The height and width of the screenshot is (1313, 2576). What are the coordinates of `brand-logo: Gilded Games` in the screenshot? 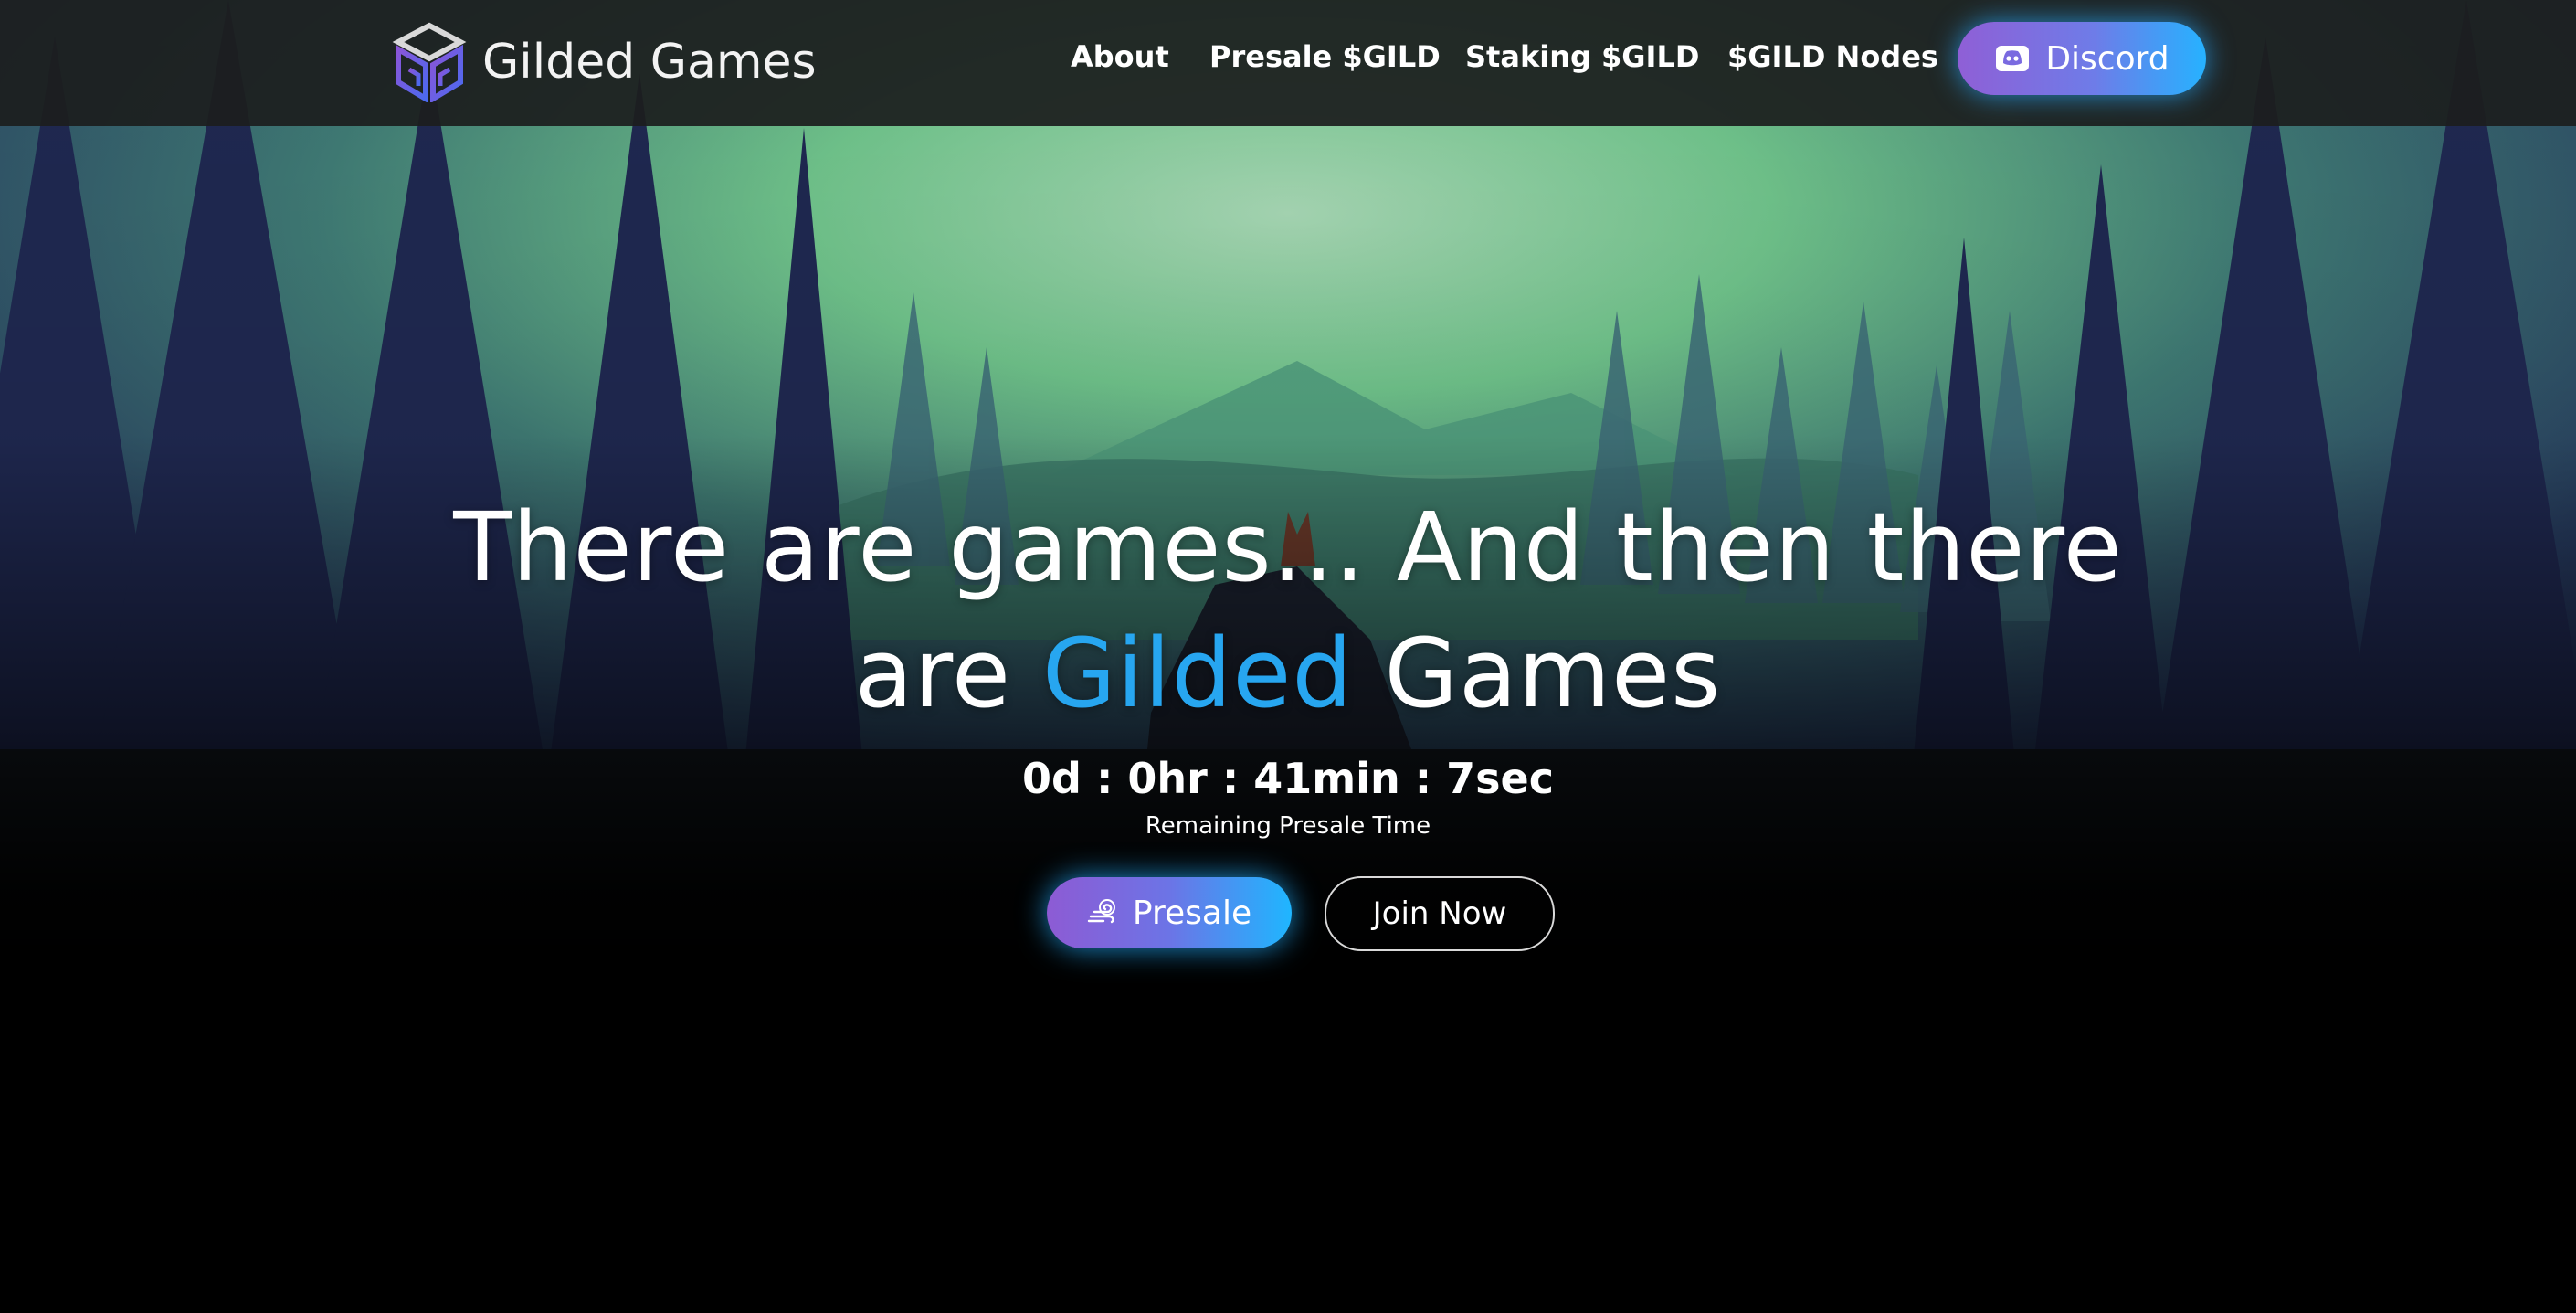 It's located at (604, 62).